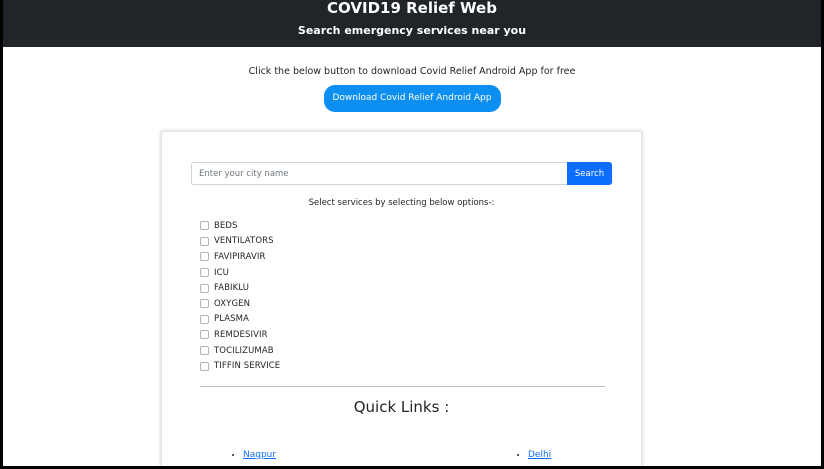 Image resolution: width=824 pixels, height=469 pixels. What do you see at coordinates (412, 98) in the screenshot?
I see `download-app-button: Download Covid Relief Android App` at bounding box center [412, 98].